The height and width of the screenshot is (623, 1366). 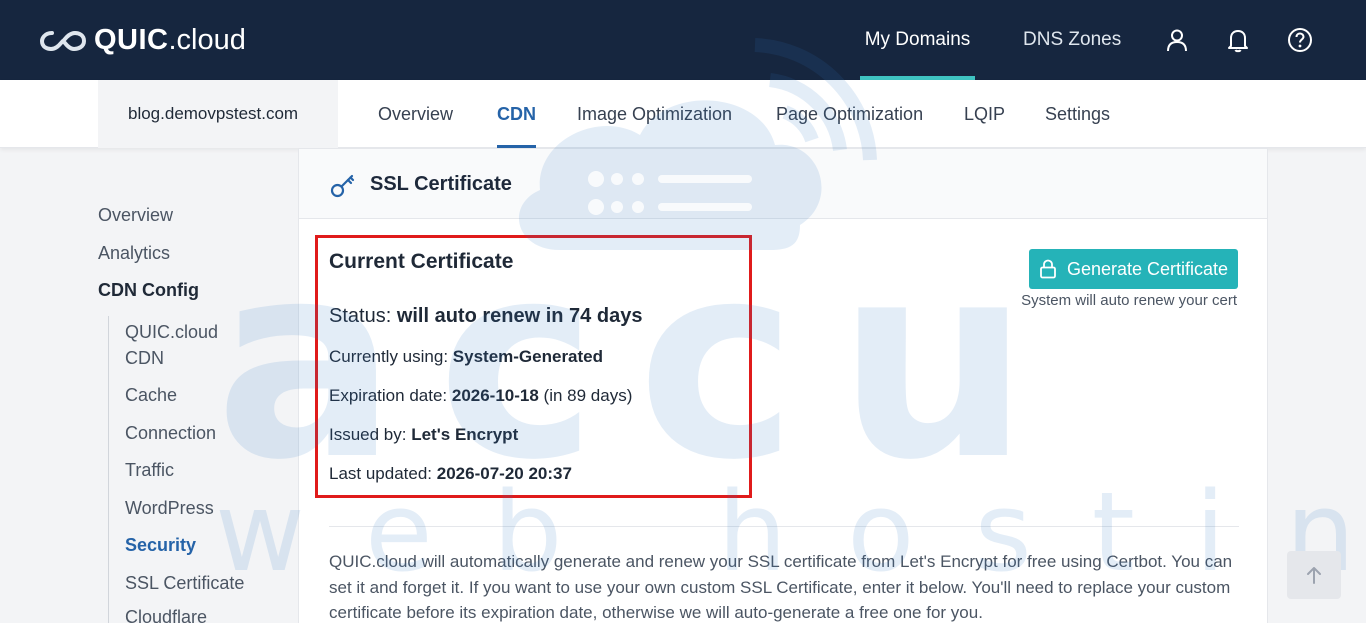 What do you see at coordinates (342, 186) in the screenshot?
I see `key-icon` at bounding box center [342, 186].